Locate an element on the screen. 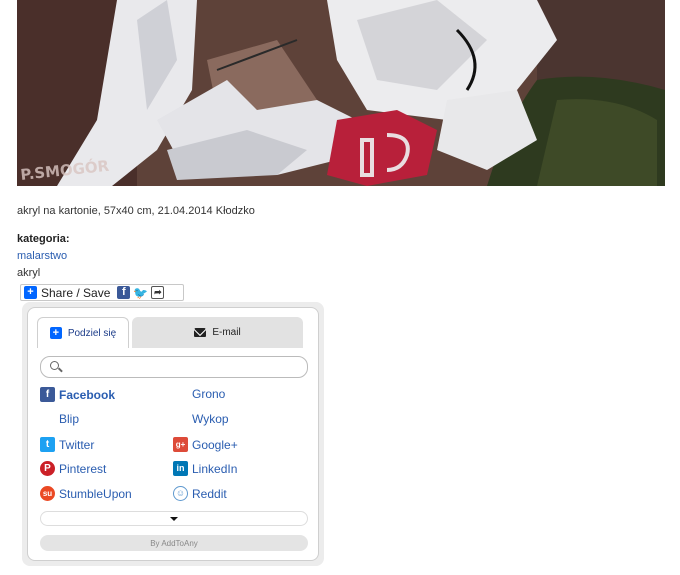 This screenshot has width=680, height=575. service-google-plus-label: Google+ is located at coordinates (215, 444).